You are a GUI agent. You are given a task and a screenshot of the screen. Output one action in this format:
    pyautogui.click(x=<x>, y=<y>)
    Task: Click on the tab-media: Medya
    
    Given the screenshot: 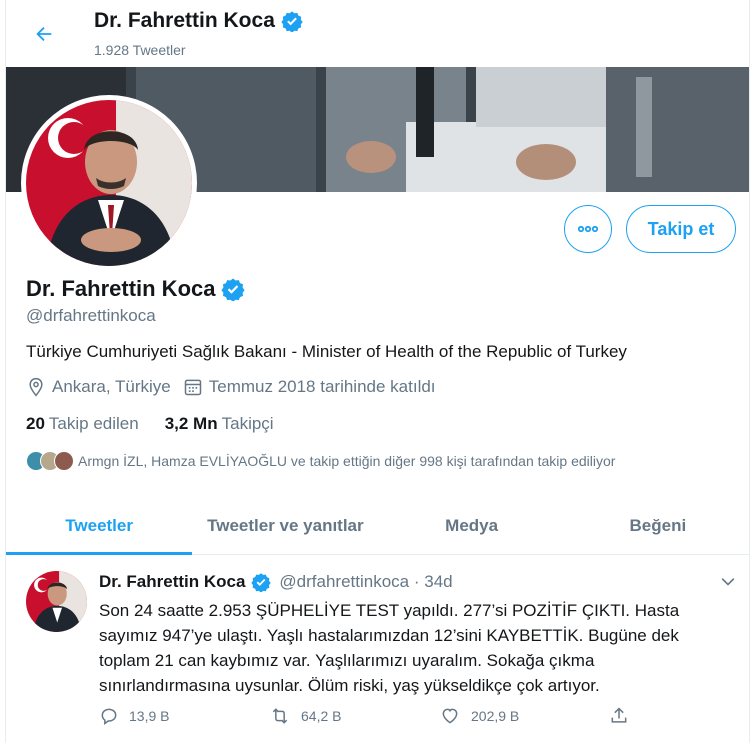 What is the action you would take?
    pyautogui.click(x=472, y=525)
    